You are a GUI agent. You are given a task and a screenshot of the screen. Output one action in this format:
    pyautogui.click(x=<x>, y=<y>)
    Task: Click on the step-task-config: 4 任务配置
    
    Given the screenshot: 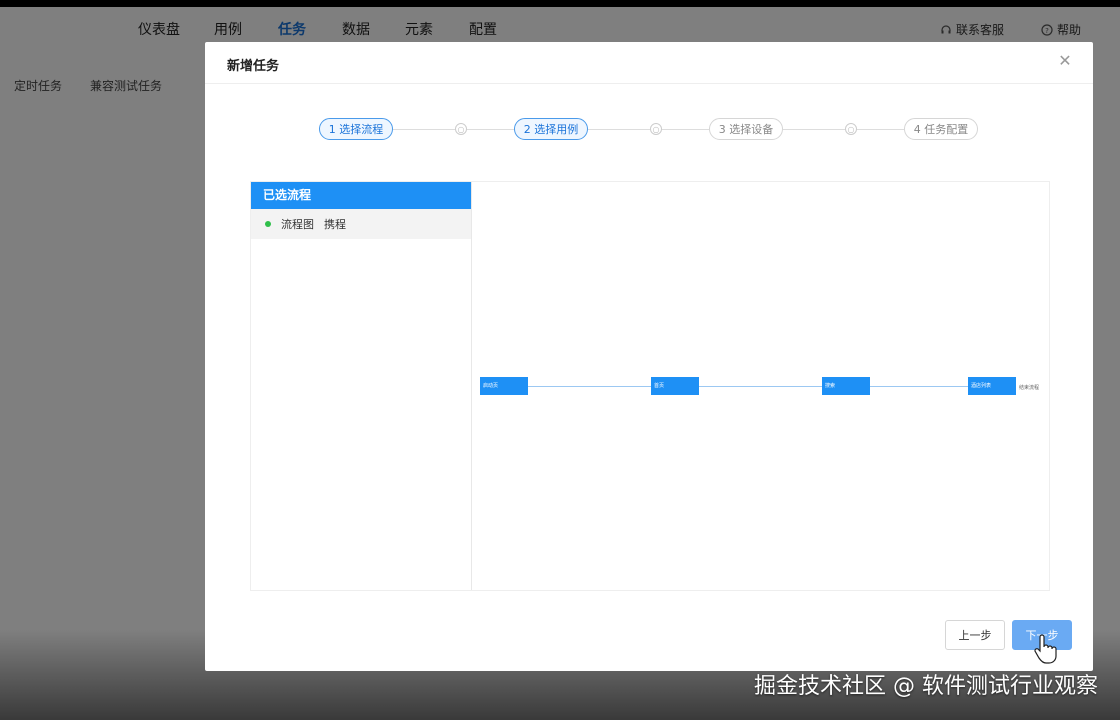 What is the action you would take?
    pyautogui.click(x=941, y=129)
    